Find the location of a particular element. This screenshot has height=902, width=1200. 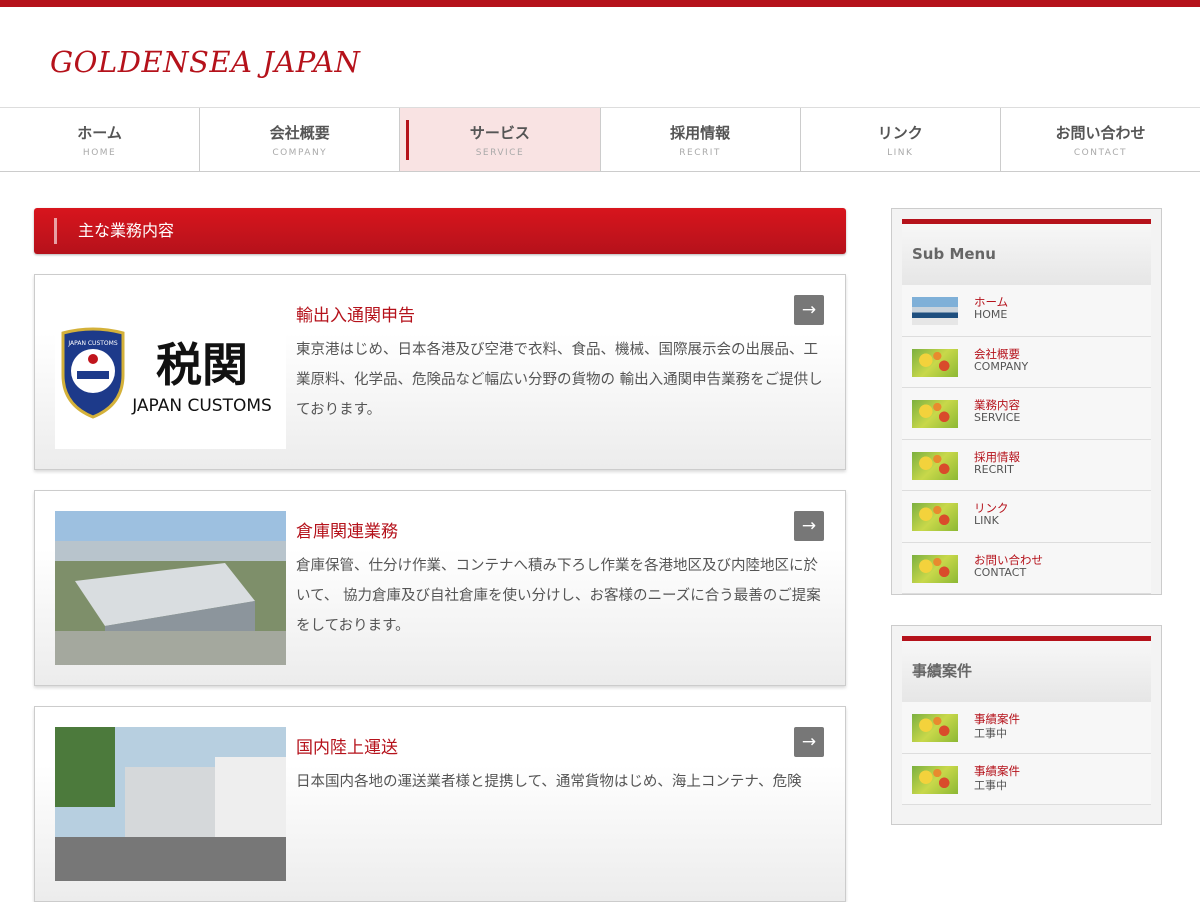

sidebar-cases: 事績案件 事績案件 工事中 事績案件 工事中 is located at coordinates (1026, 725).